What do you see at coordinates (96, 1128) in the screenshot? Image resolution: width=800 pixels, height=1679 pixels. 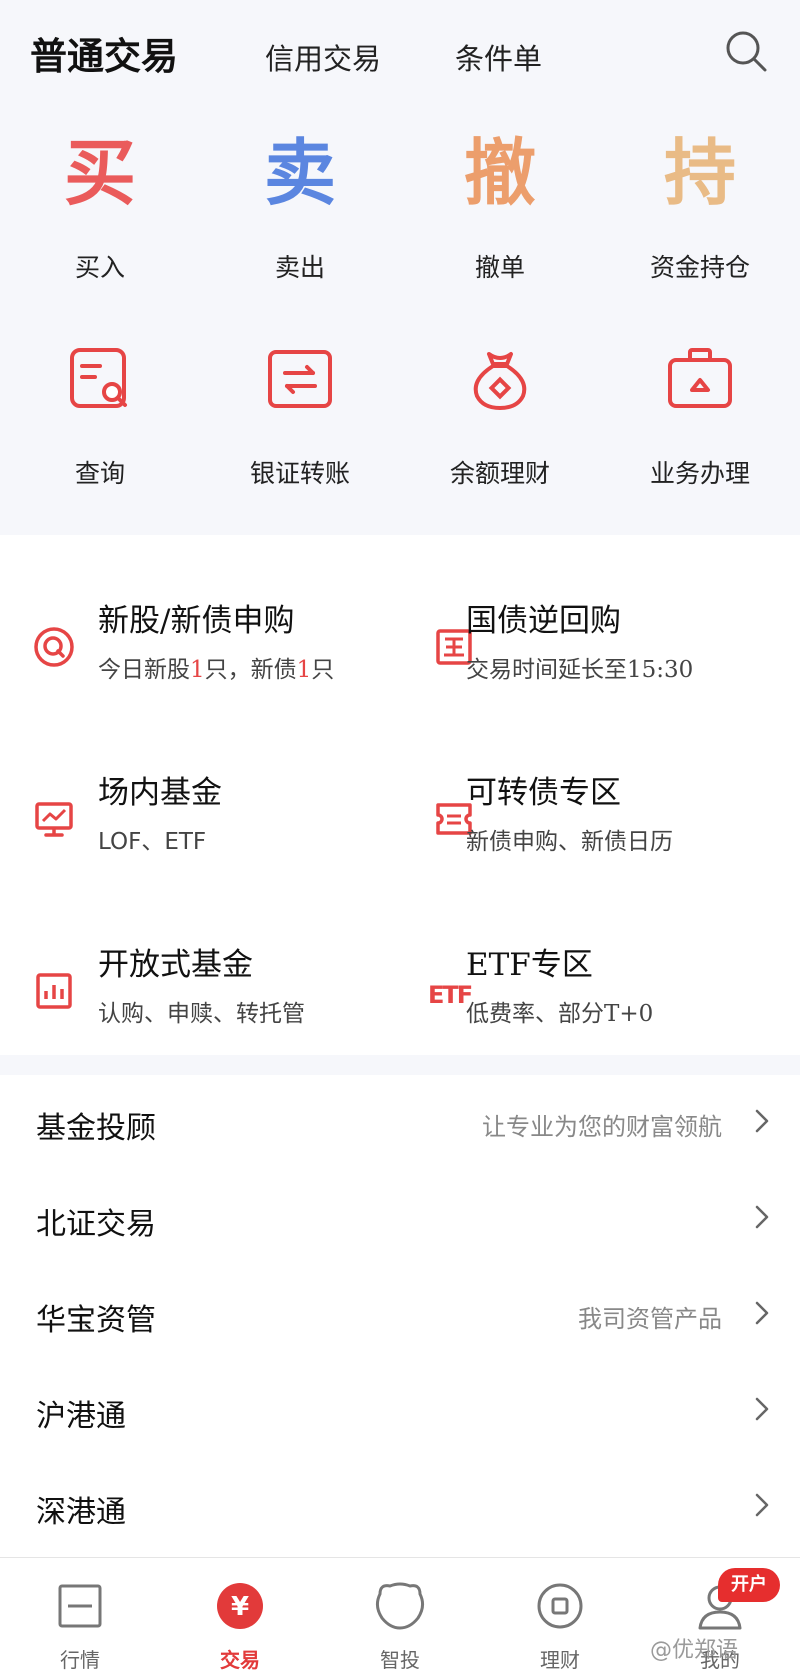 I see `list-item-label: 基金投顾` at bounding box center [96, 1128].